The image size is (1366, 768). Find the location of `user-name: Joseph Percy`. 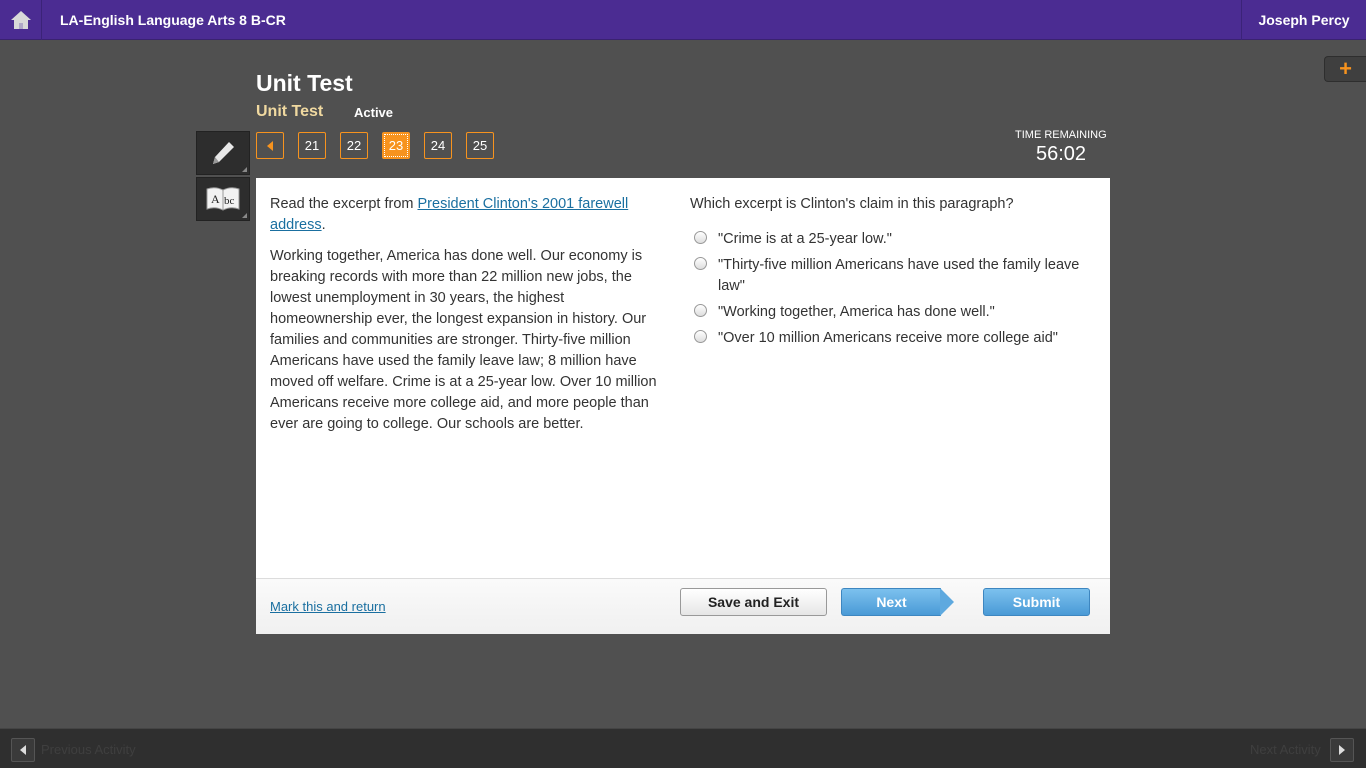

user-name: Joseph Percy is located at coordinates (1303, 20).